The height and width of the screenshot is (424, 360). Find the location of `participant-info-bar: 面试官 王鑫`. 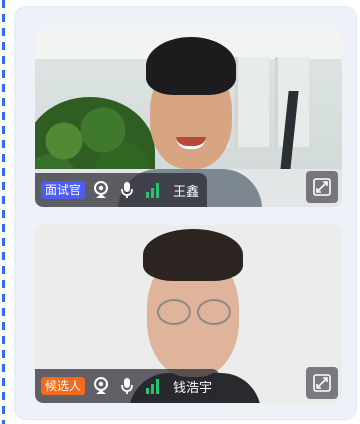

participant-info-bar: 面试官 王鑫 is located at coordinates (121, 190).